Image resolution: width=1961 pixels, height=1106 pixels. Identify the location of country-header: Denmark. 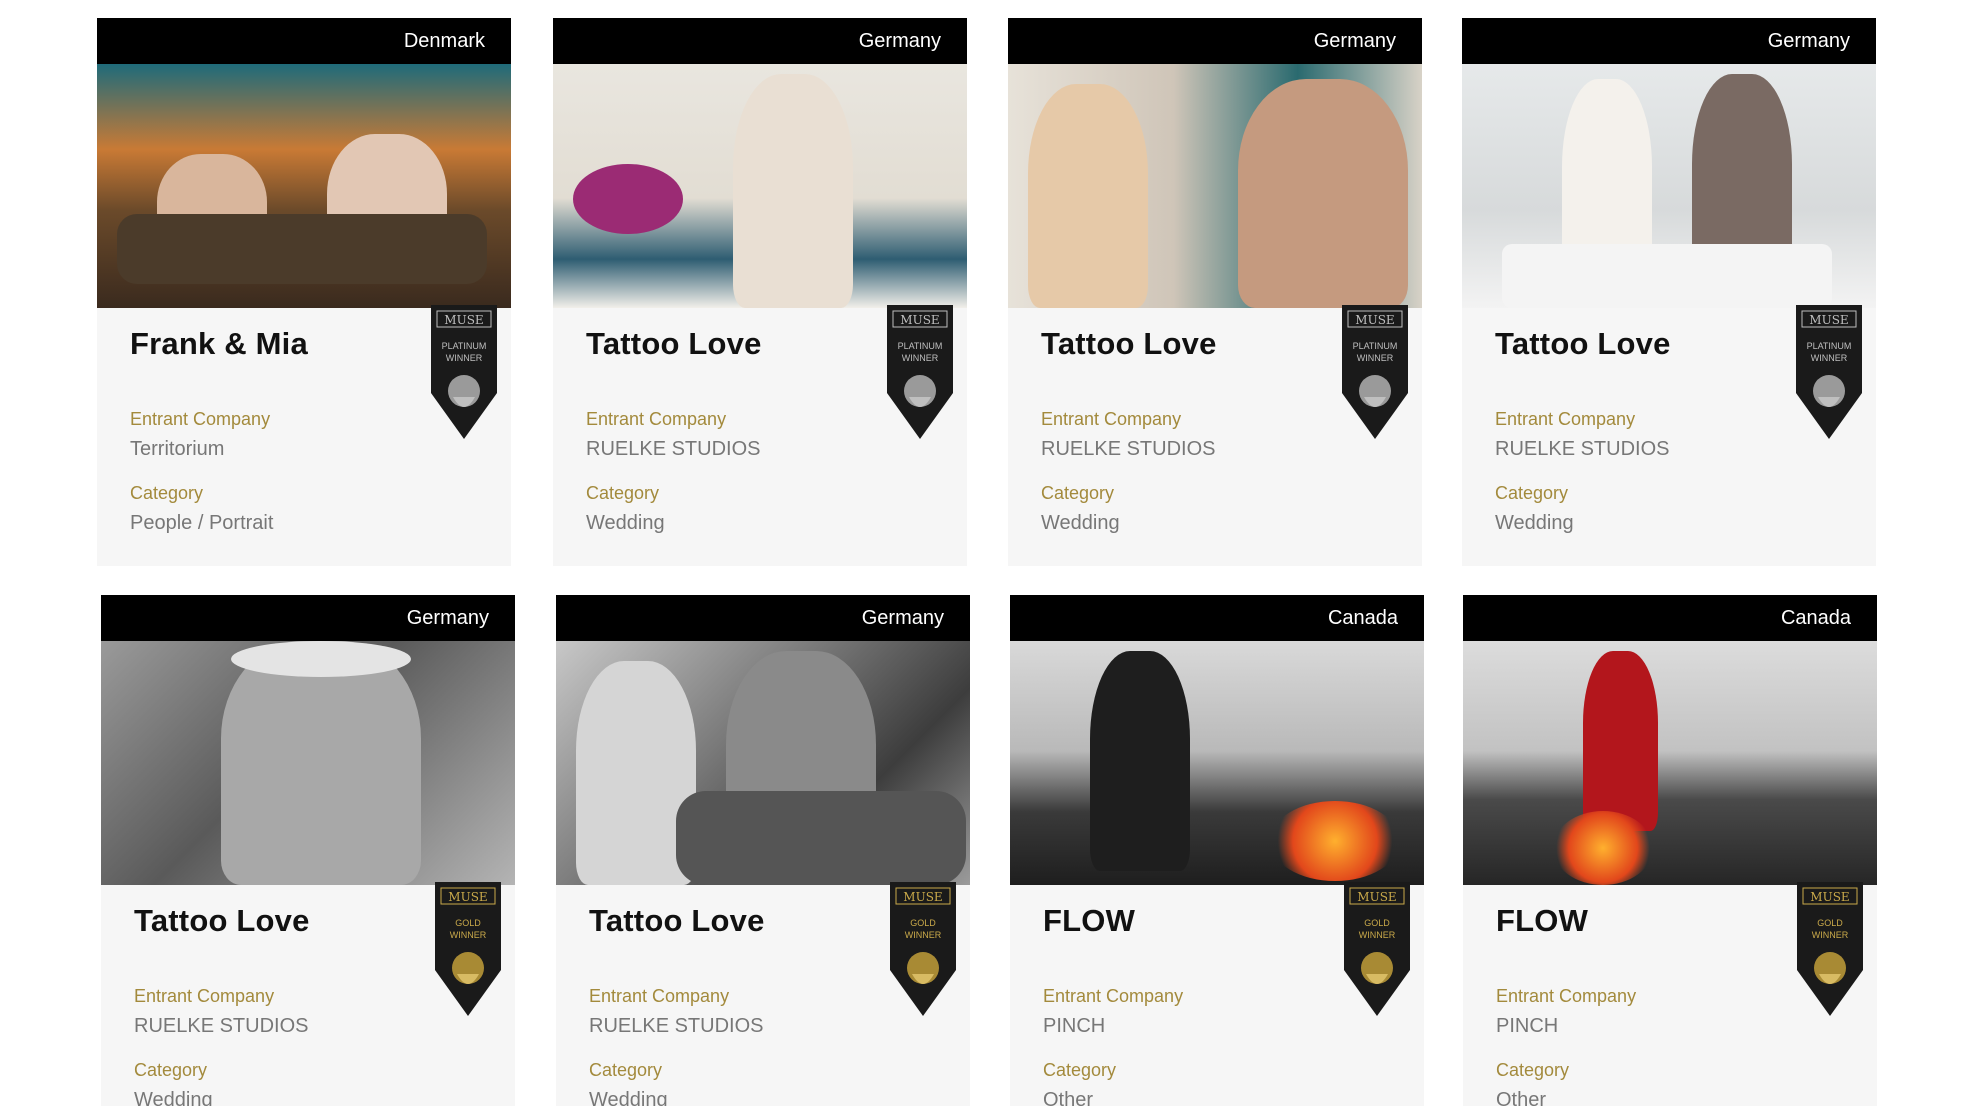
(304, 41).